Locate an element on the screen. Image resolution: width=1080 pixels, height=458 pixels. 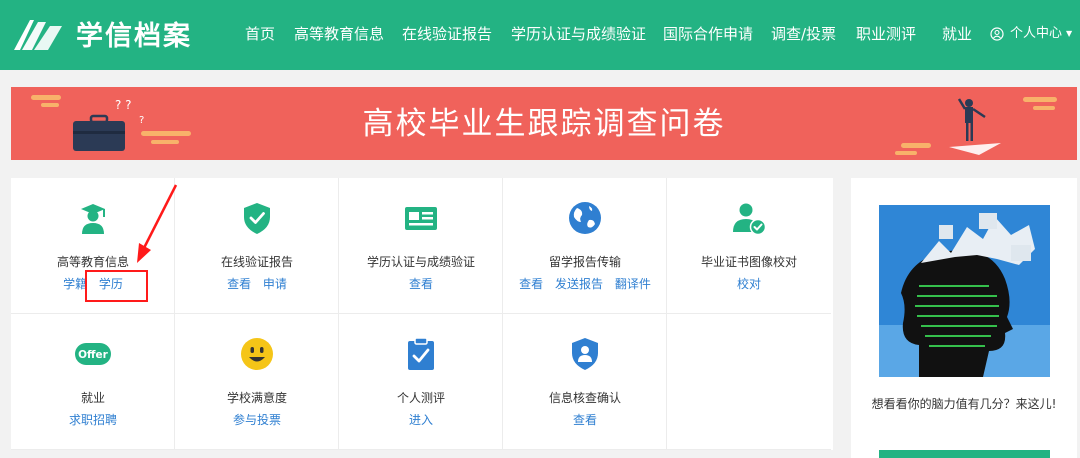
nav-career-test: 职业测评 is located at coordinates (886, 34).